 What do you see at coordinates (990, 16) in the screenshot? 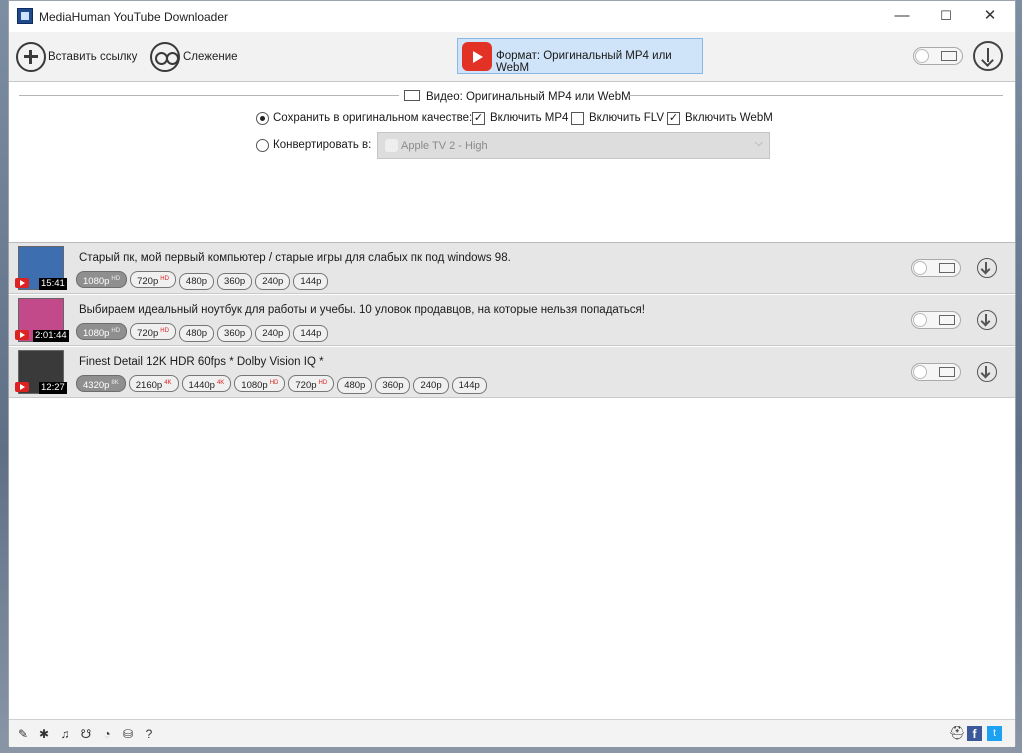
I see `close-button: ✕` at bounding box center [990, 16].